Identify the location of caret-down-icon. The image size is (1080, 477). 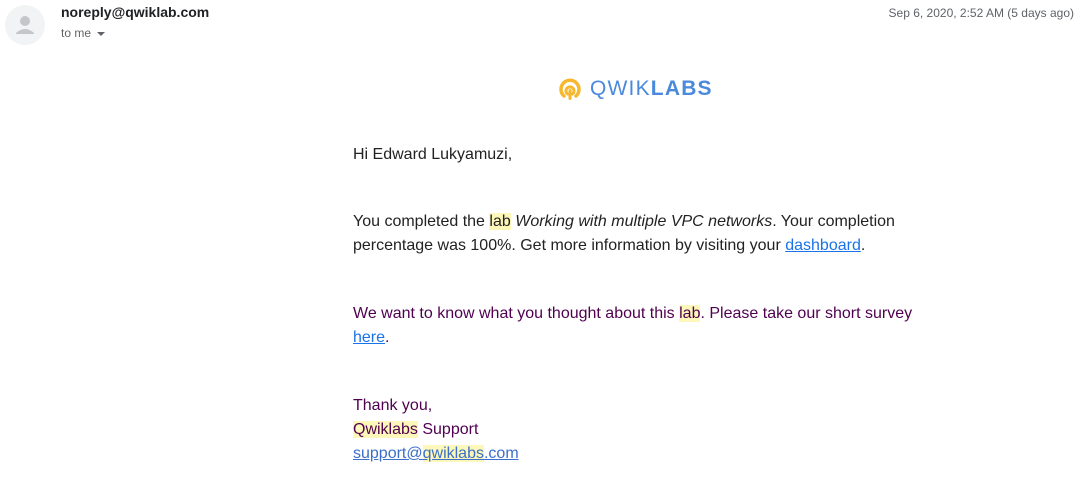
(101, 33).